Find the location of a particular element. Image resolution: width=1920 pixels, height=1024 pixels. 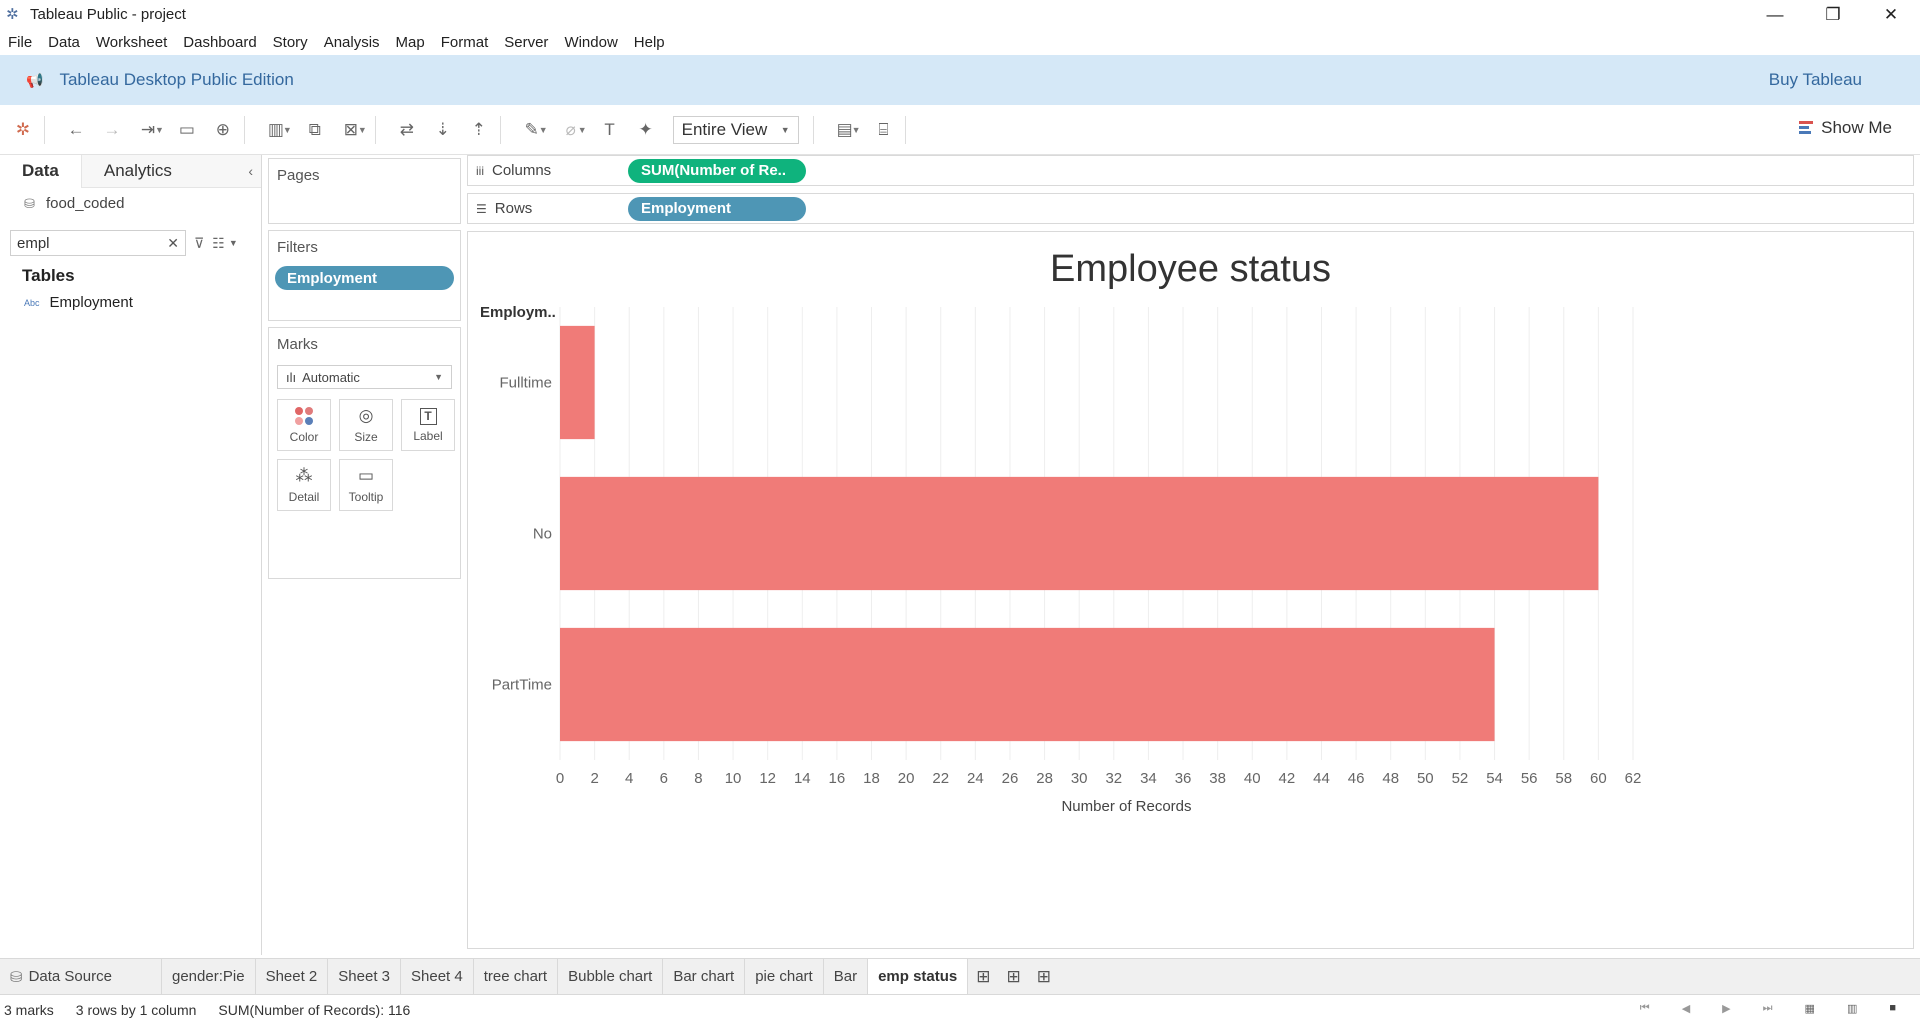

color-button: Color is located at coordinates (304, 425).